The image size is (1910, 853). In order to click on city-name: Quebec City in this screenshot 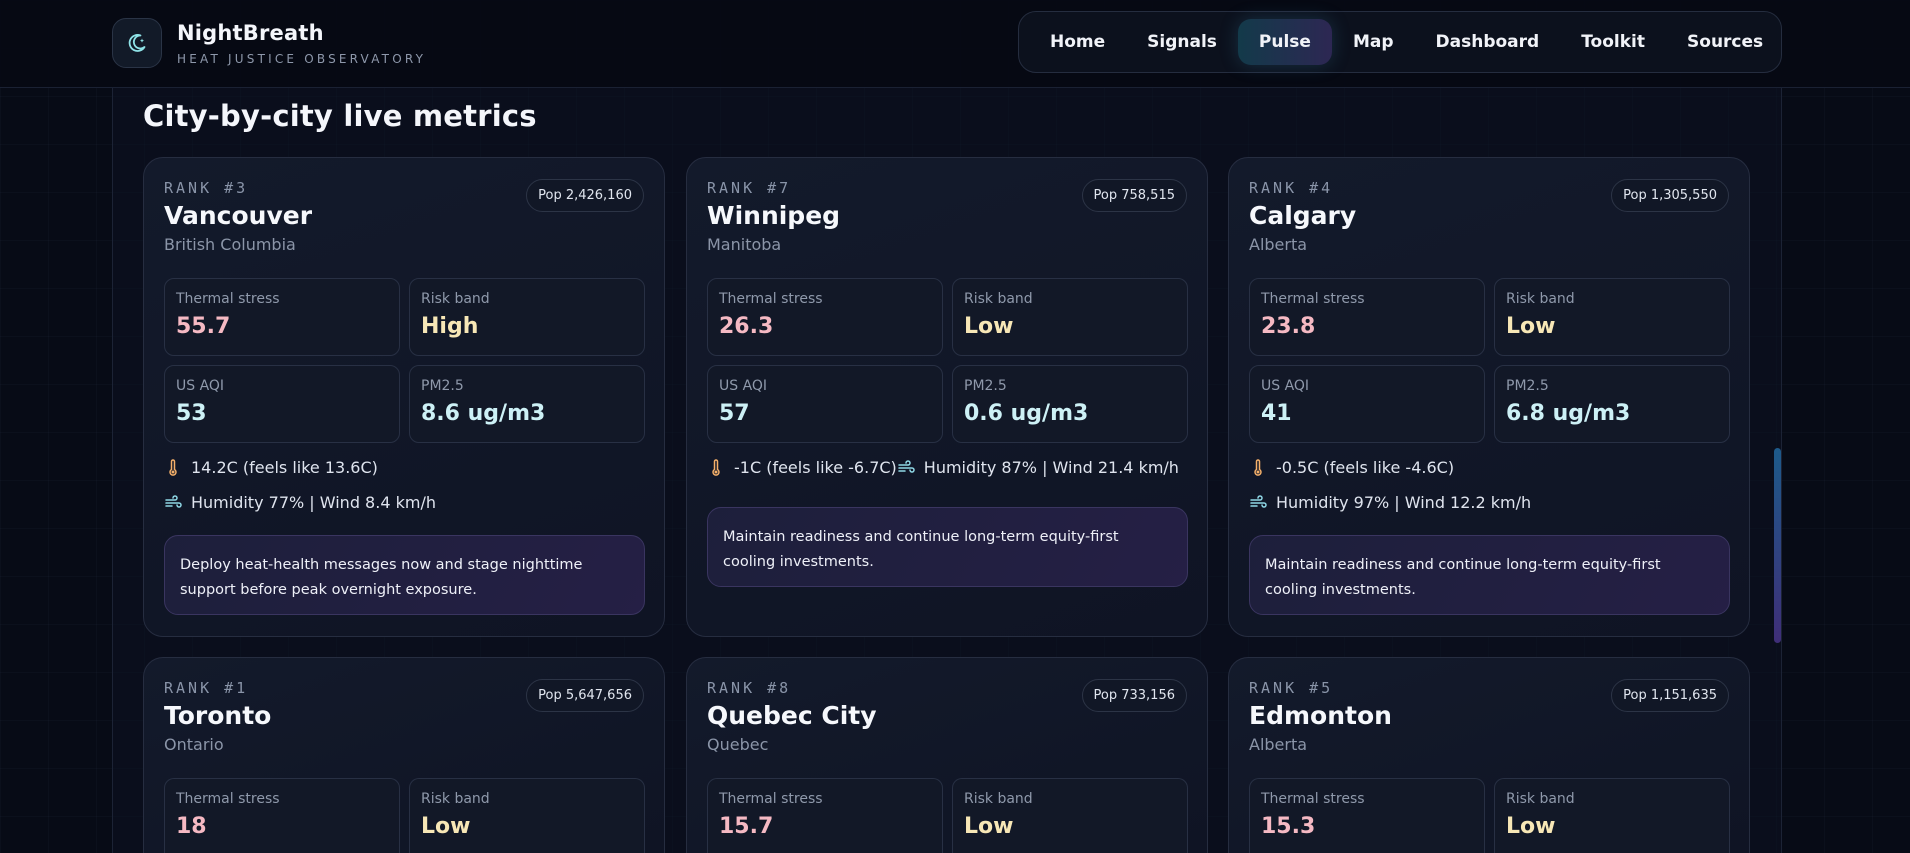, I will do `click(792, 715)`.